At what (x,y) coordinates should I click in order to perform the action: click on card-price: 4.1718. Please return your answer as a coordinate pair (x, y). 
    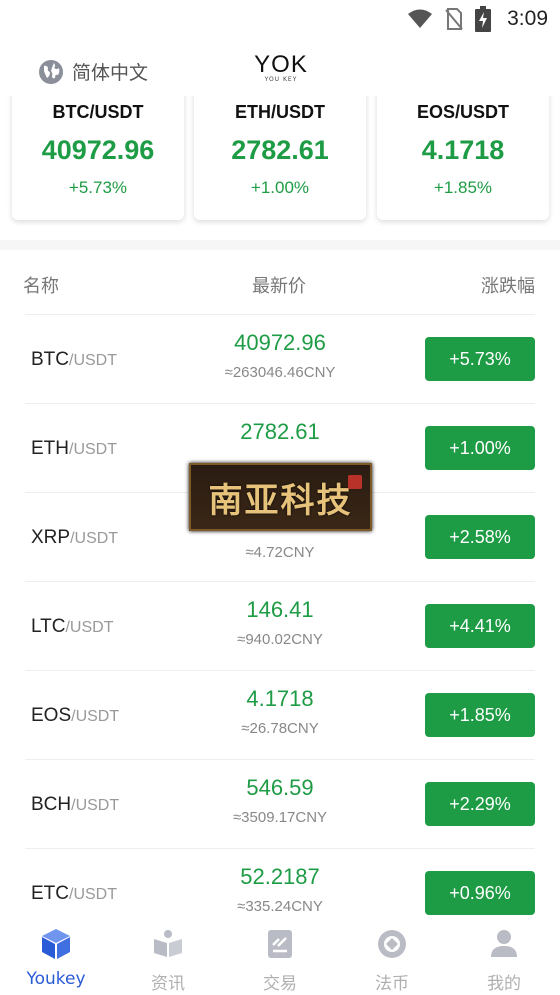
    Looking at the image, I should click on (463, 150).